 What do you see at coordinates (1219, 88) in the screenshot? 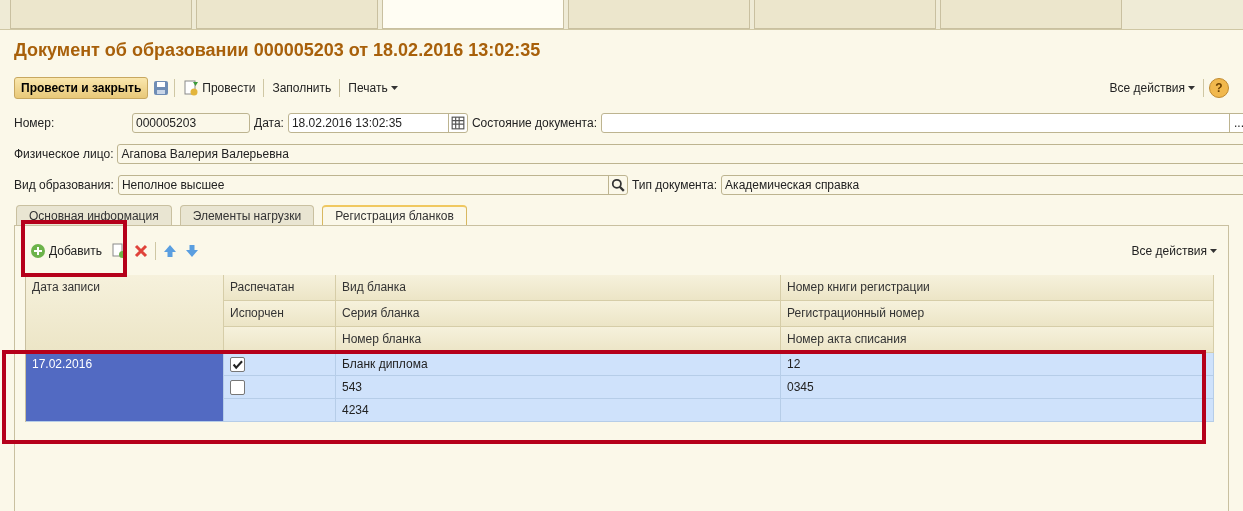
I see `help-button: ?` at bounding box center [1219, 88].